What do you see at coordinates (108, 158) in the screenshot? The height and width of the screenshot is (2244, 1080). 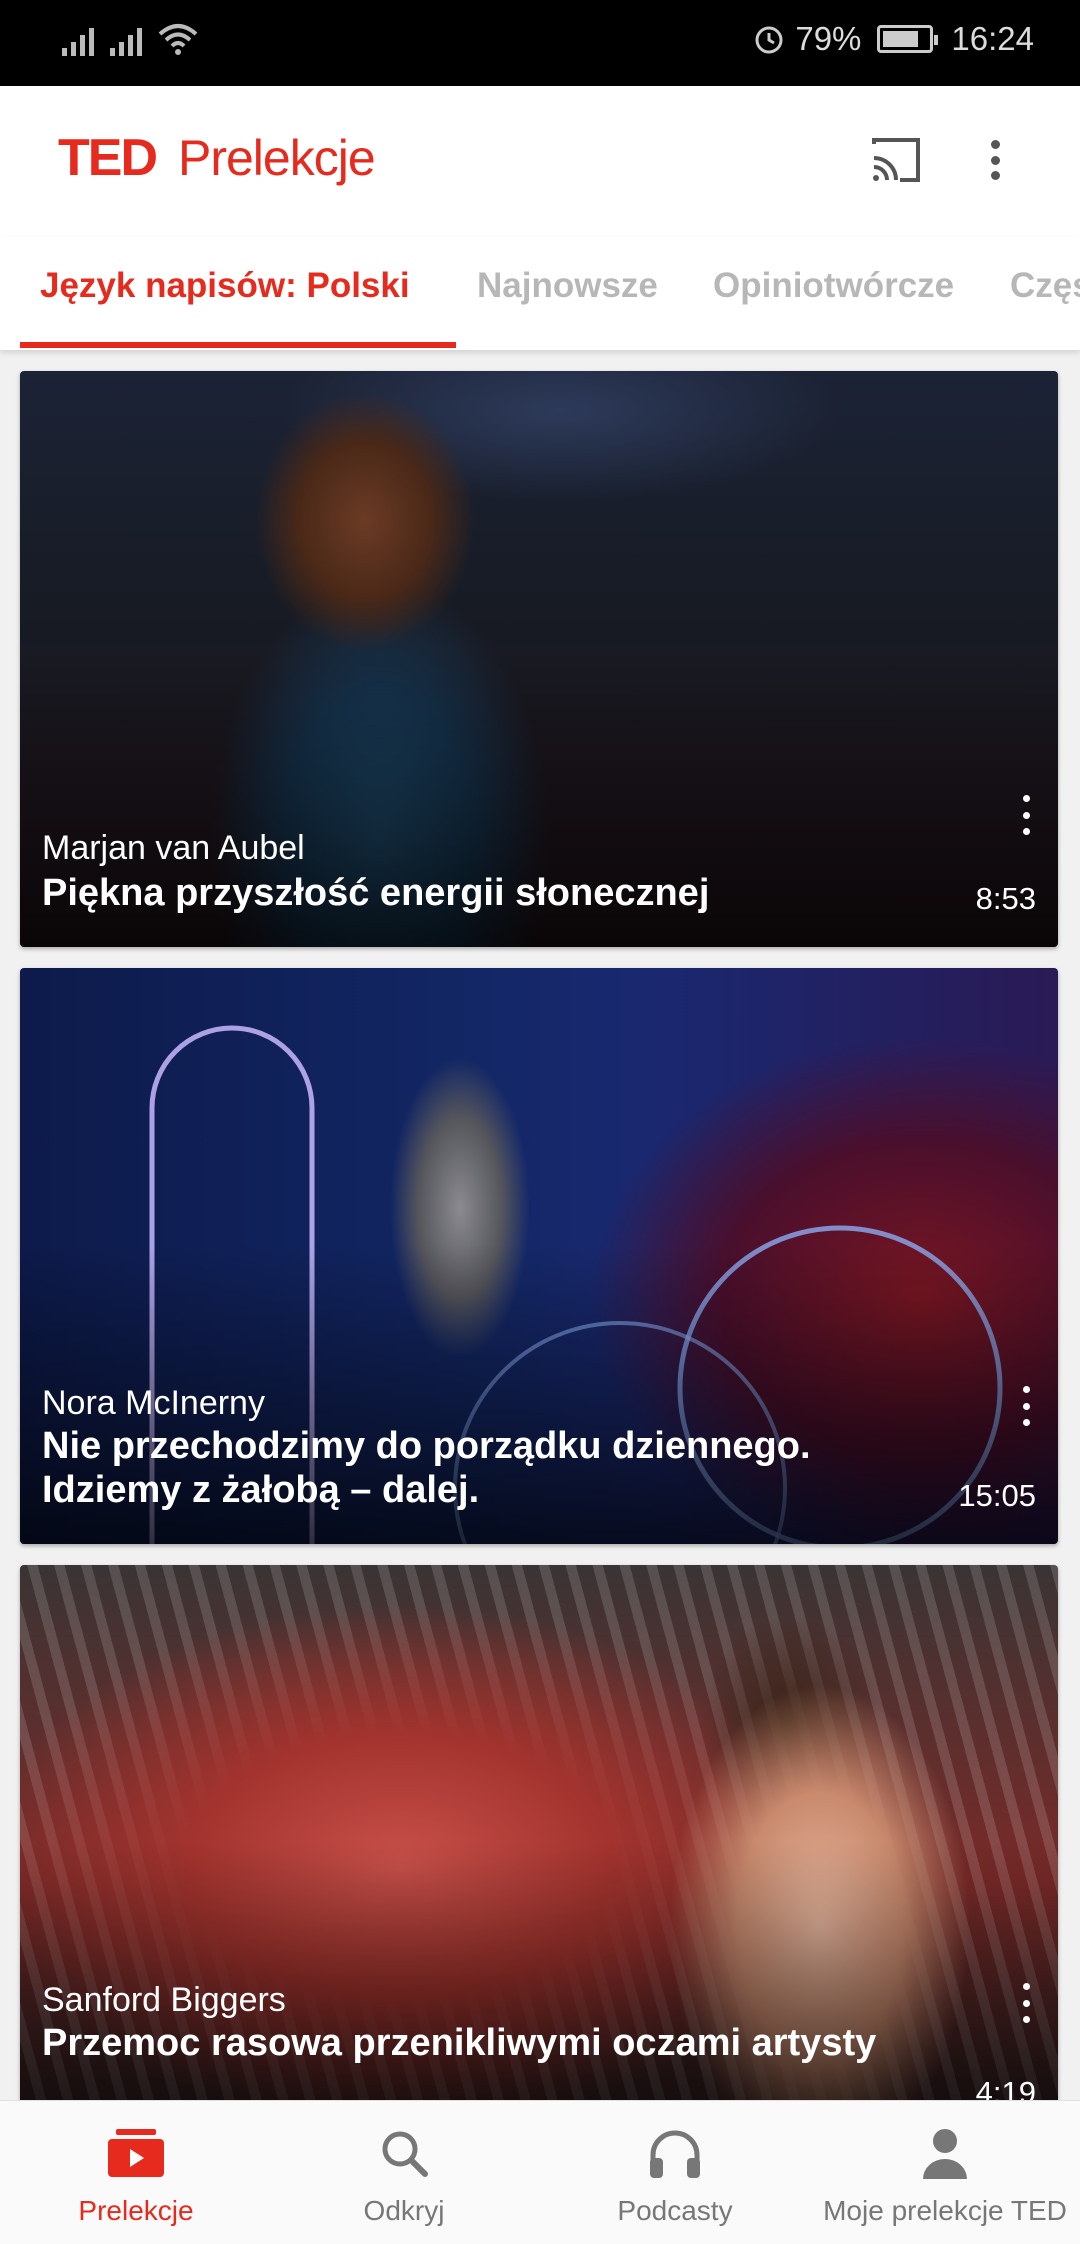 I see `logo-brand: TED` at bounding box center [108, 158].